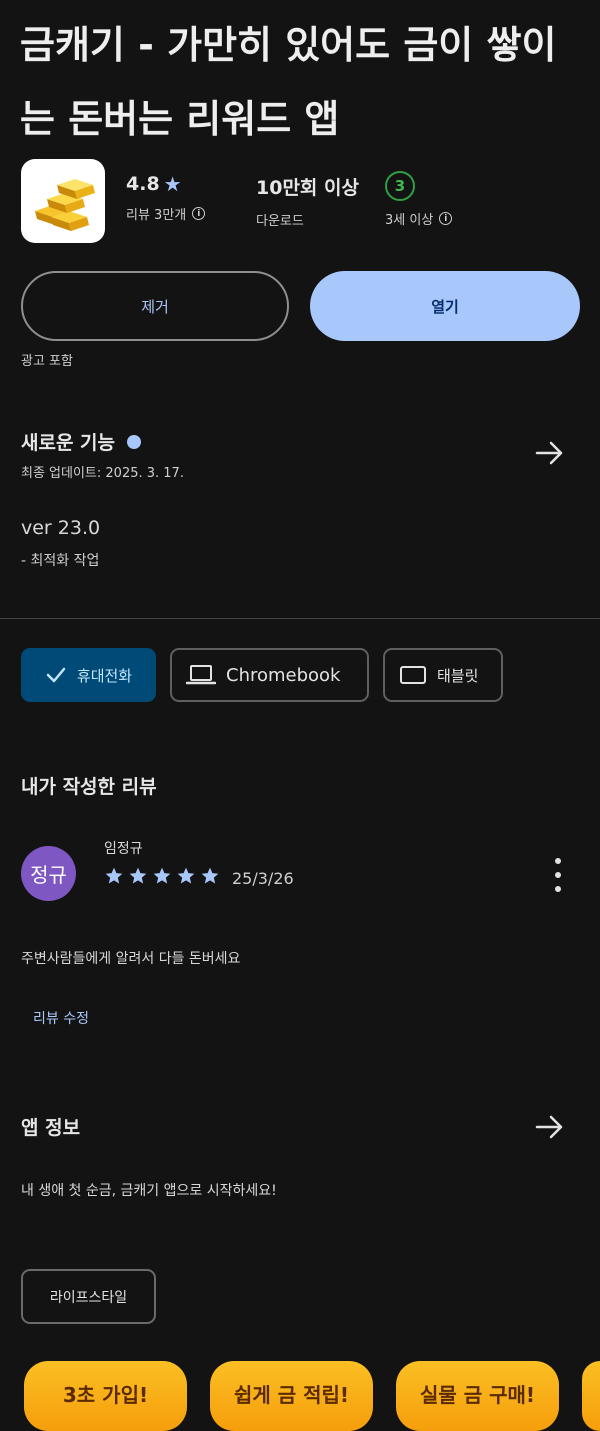  Describe the element at coordinates (149, 1191) in the screenshot. I see `app-description: 내 생애 첫 순금, 금캐기 앱으로 시작하세요!` at that location.